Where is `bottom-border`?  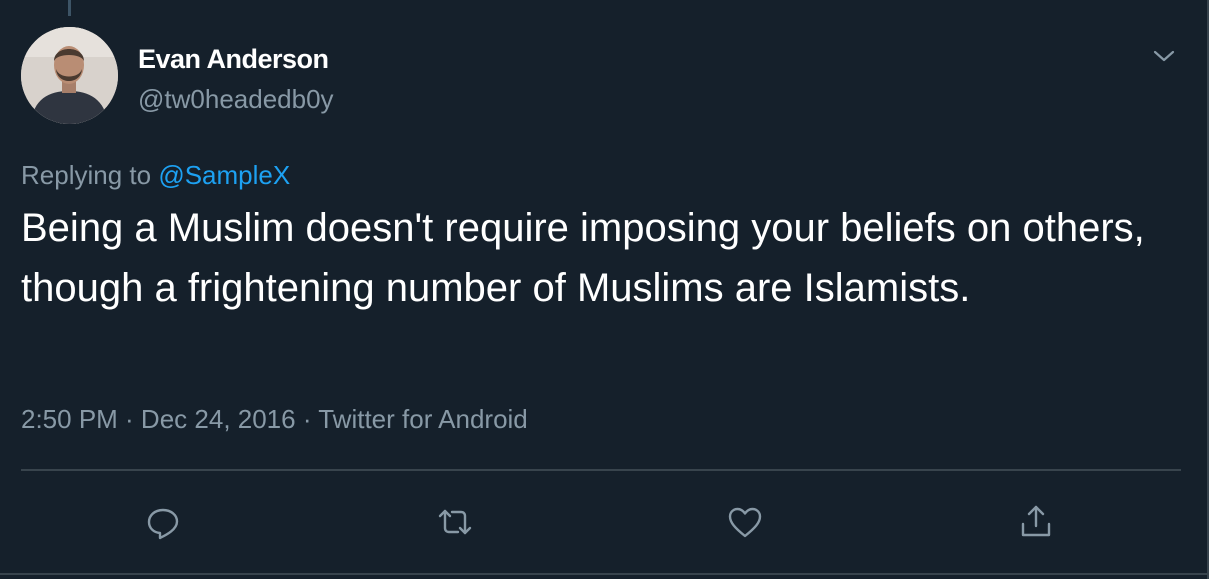
bottom-border is located at coordinates (604, 574).